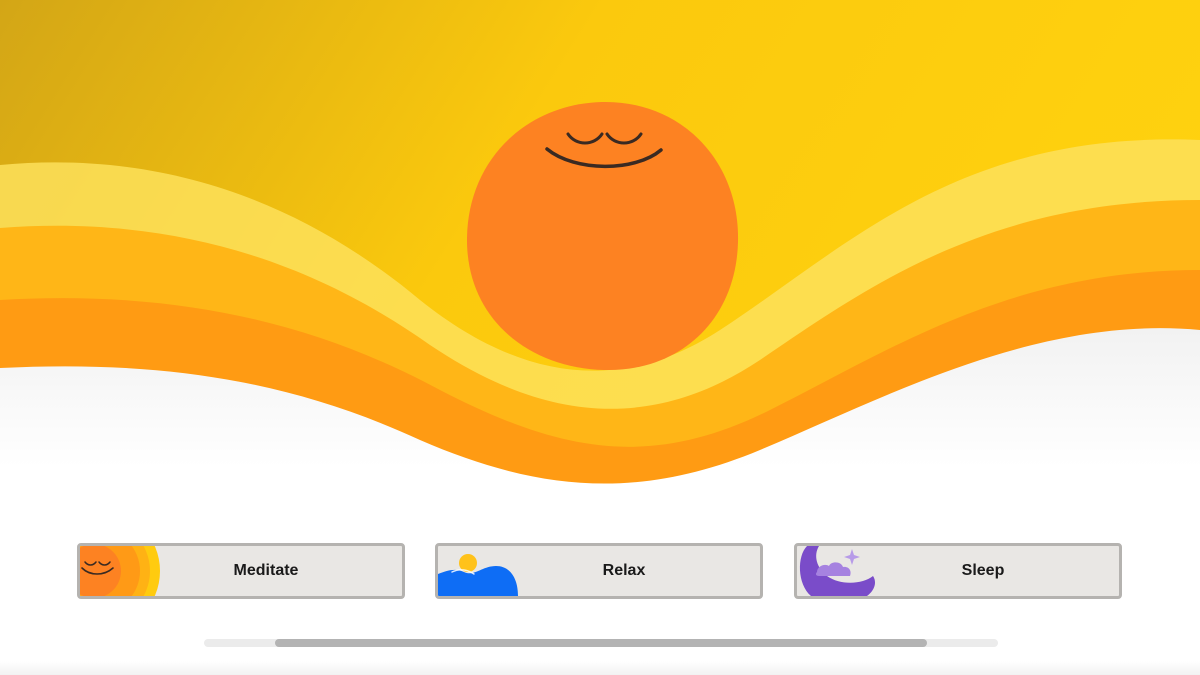 The width and height of the screenshot is (1200, 675). I want to click on category-label-sleep: Sleep, so click(983, 570).